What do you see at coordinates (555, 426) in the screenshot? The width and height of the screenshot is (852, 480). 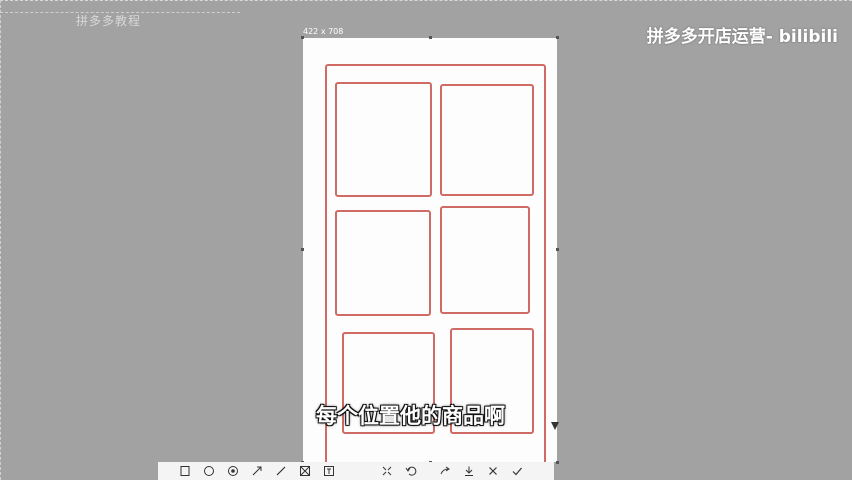 I see `mouse-cursor` at bounding box center [555, 426].